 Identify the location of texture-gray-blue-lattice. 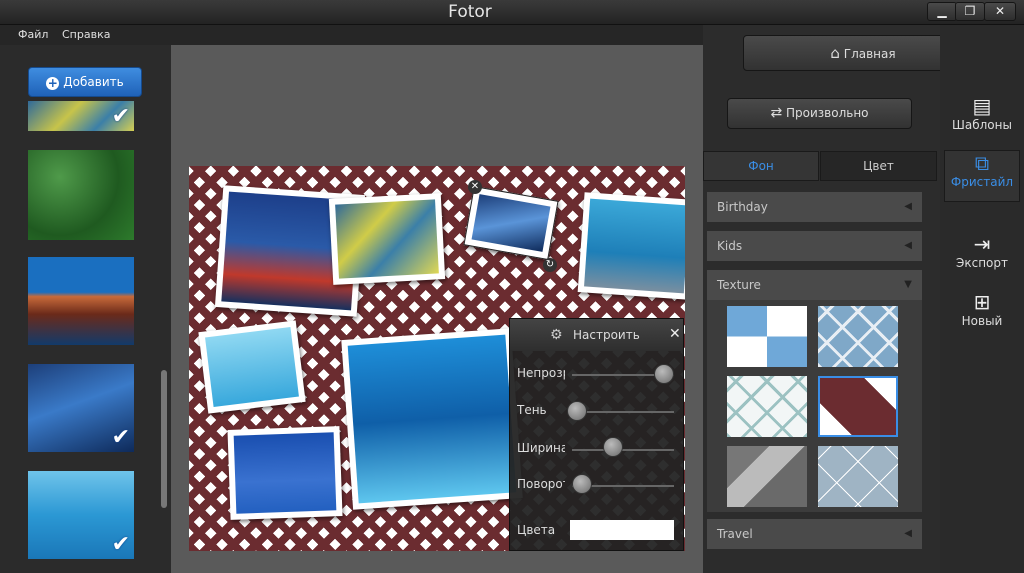
(858, 476).